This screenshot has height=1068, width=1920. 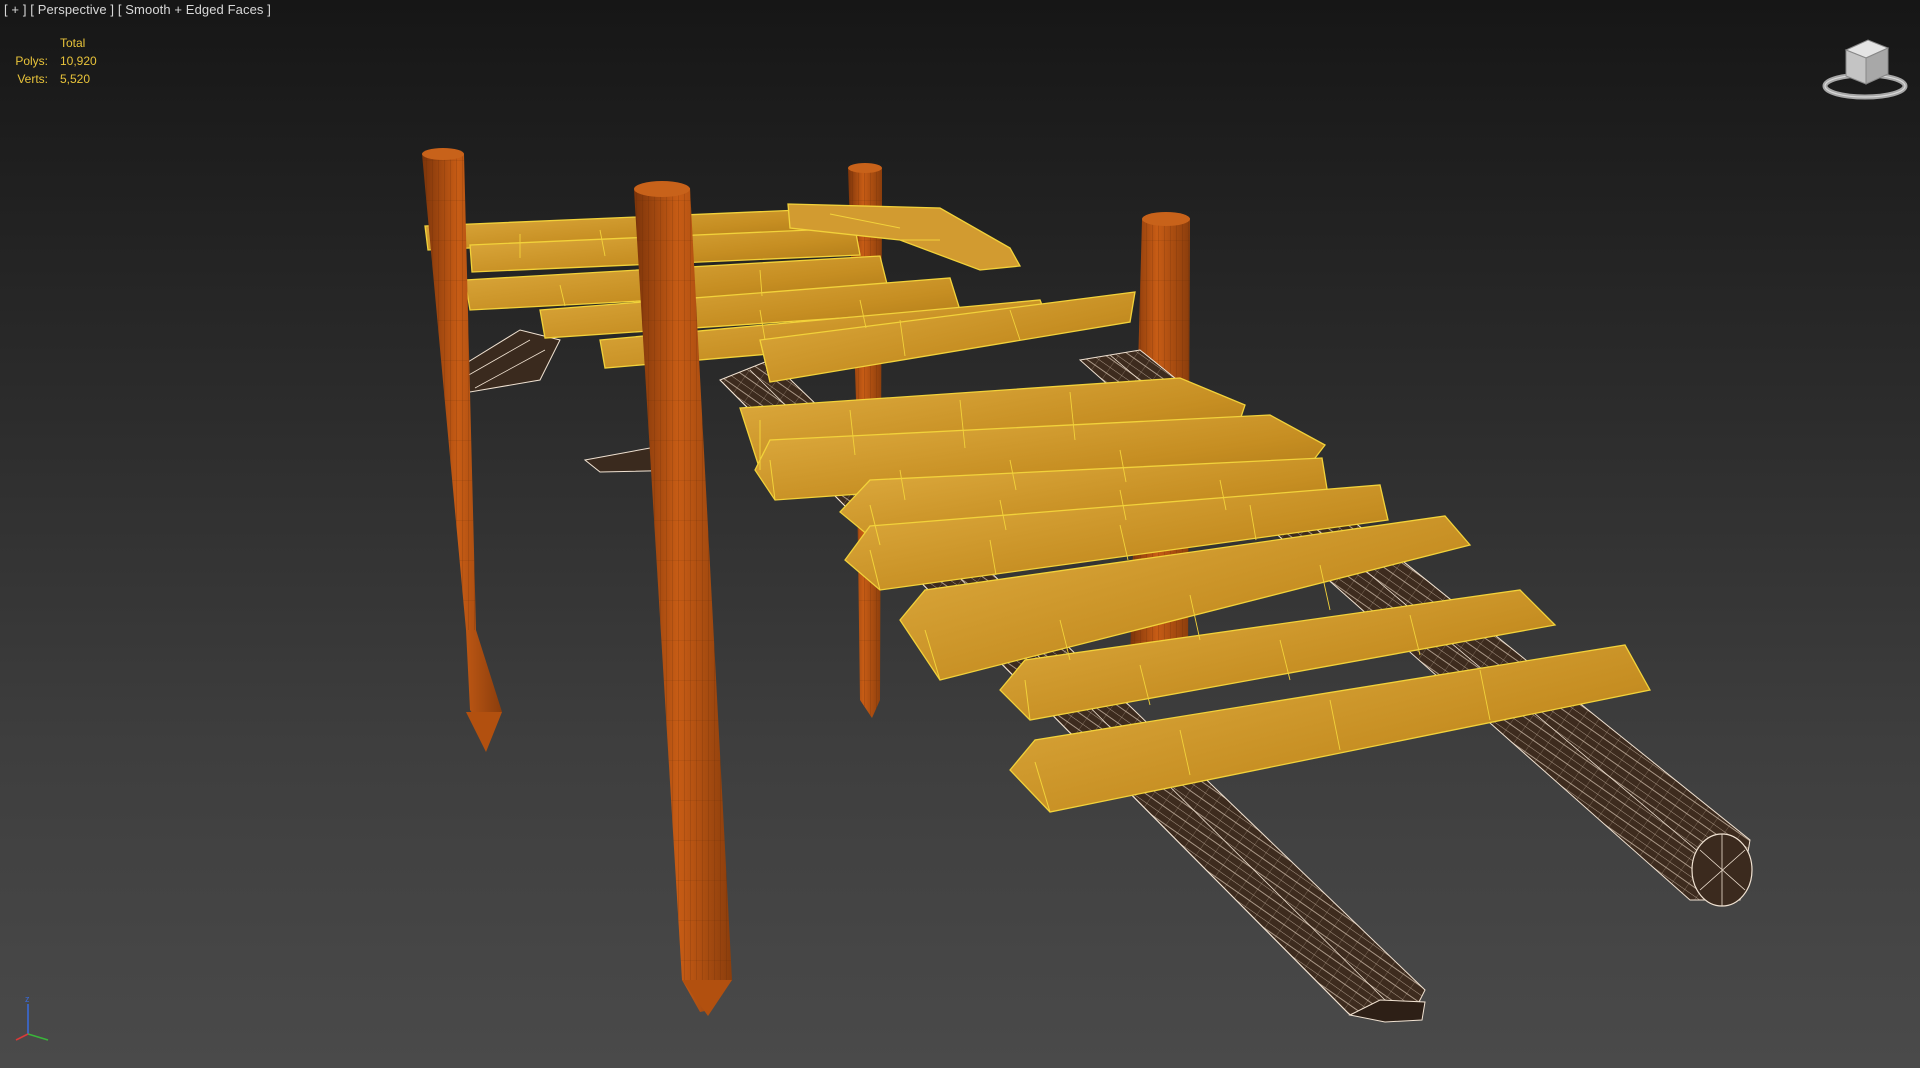 I want to click on stats-polys-value: 10,920, so click(x=78, y=61).